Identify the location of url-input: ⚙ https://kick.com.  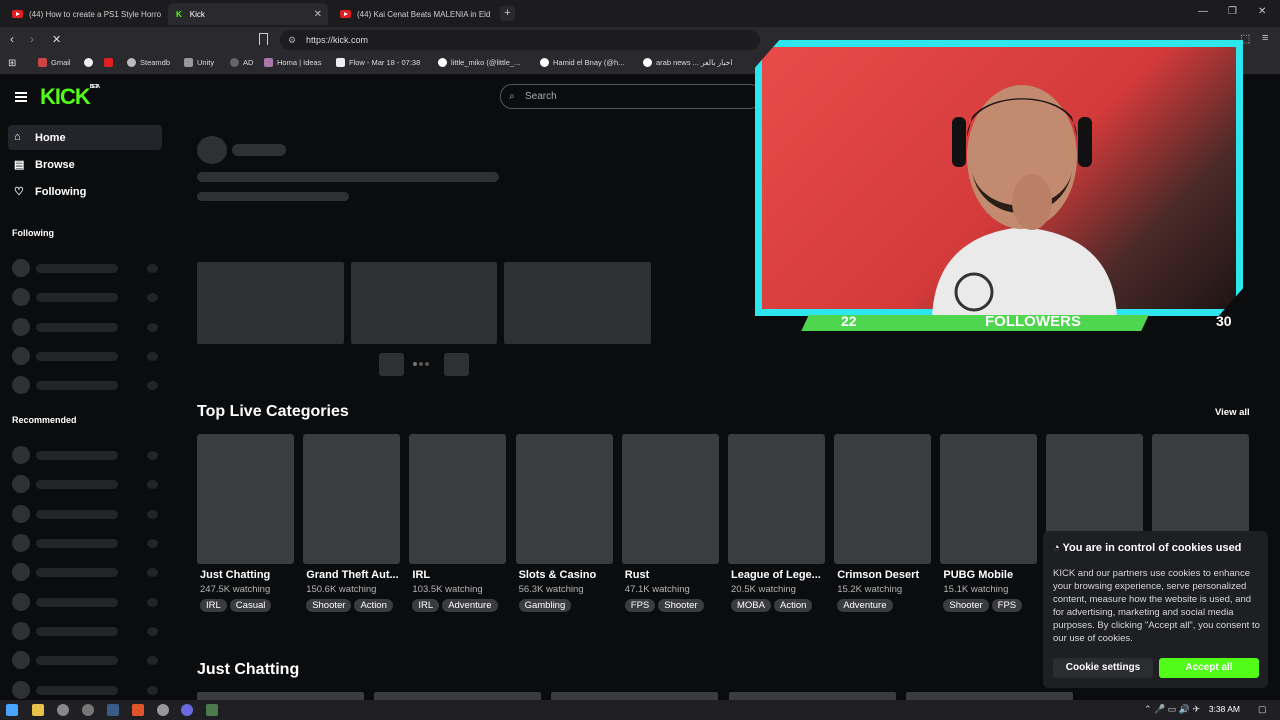
(520, 40).